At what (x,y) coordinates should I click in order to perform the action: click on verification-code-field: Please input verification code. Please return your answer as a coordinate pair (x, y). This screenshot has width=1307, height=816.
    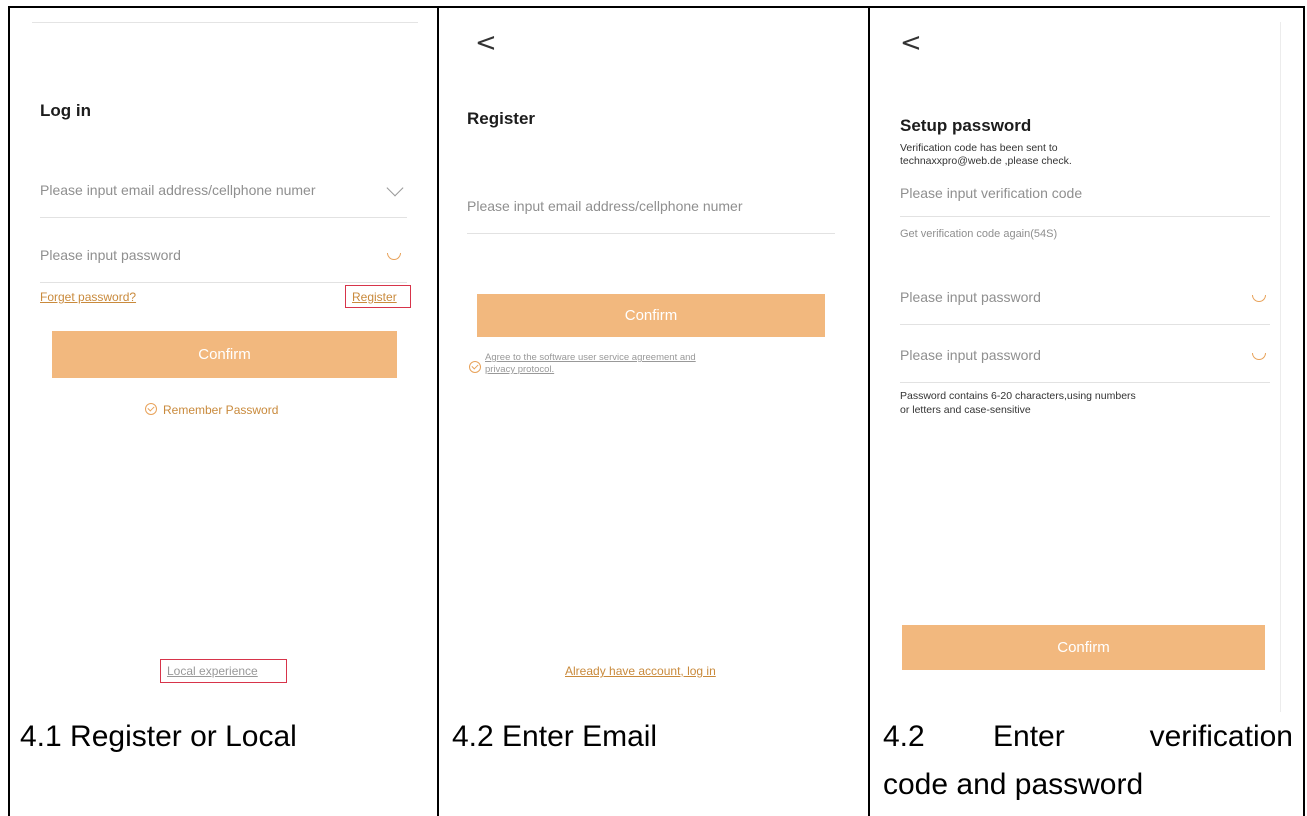
    Looking at the image, I should click on (1085, 198).